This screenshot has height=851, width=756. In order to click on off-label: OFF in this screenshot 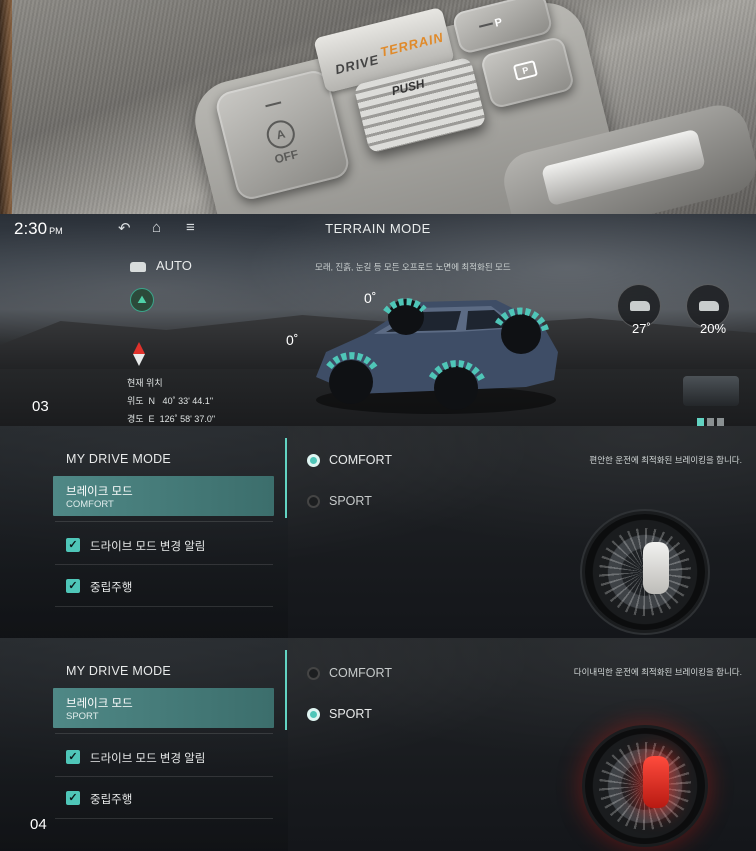, I will do `click(286, 157)`.